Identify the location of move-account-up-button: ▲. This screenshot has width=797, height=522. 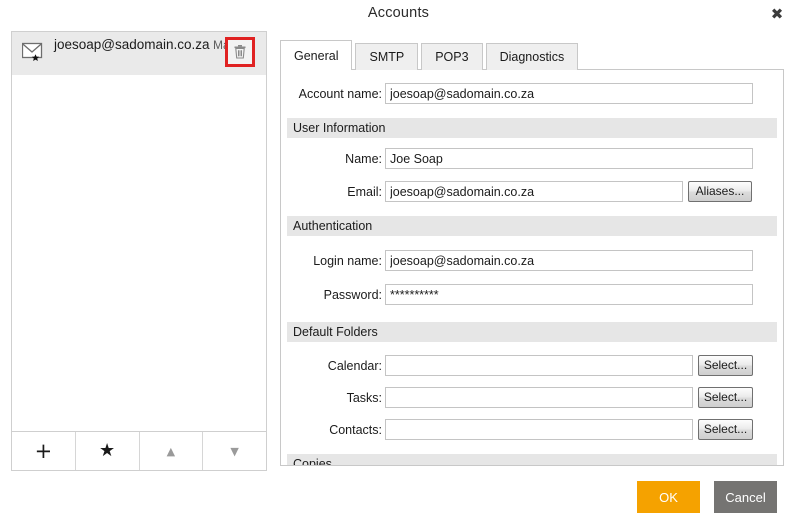
(171, 451).